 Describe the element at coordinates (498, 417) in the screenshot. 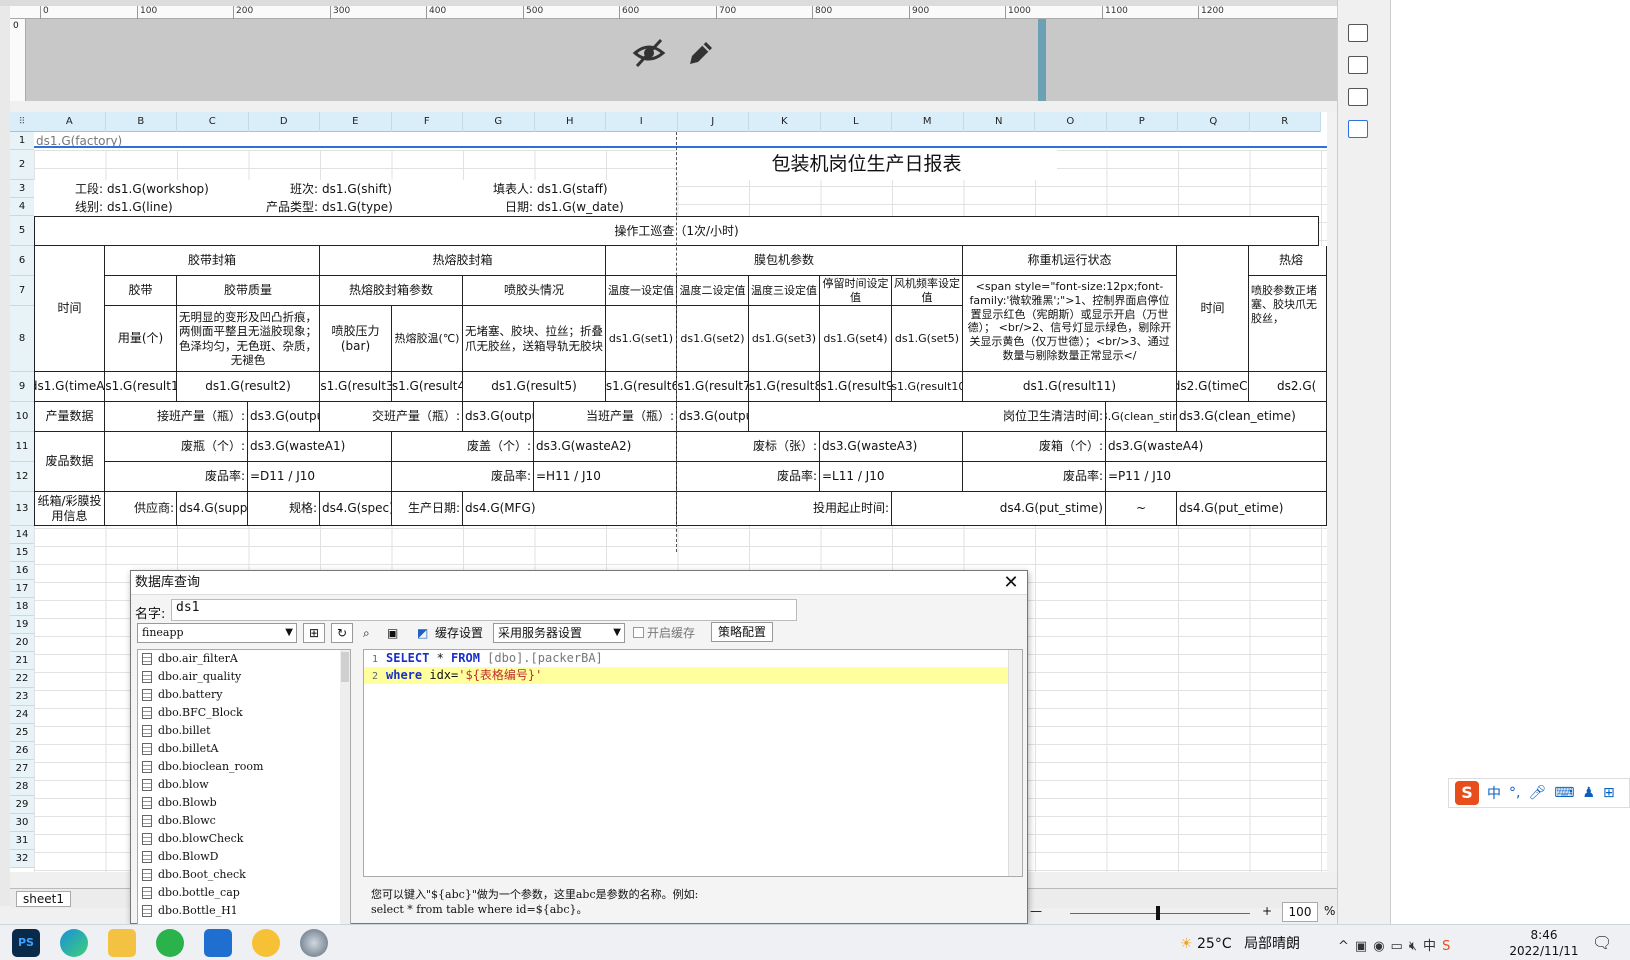

I see `cell-outputA2: ds3.G(outputA2)` at that location.